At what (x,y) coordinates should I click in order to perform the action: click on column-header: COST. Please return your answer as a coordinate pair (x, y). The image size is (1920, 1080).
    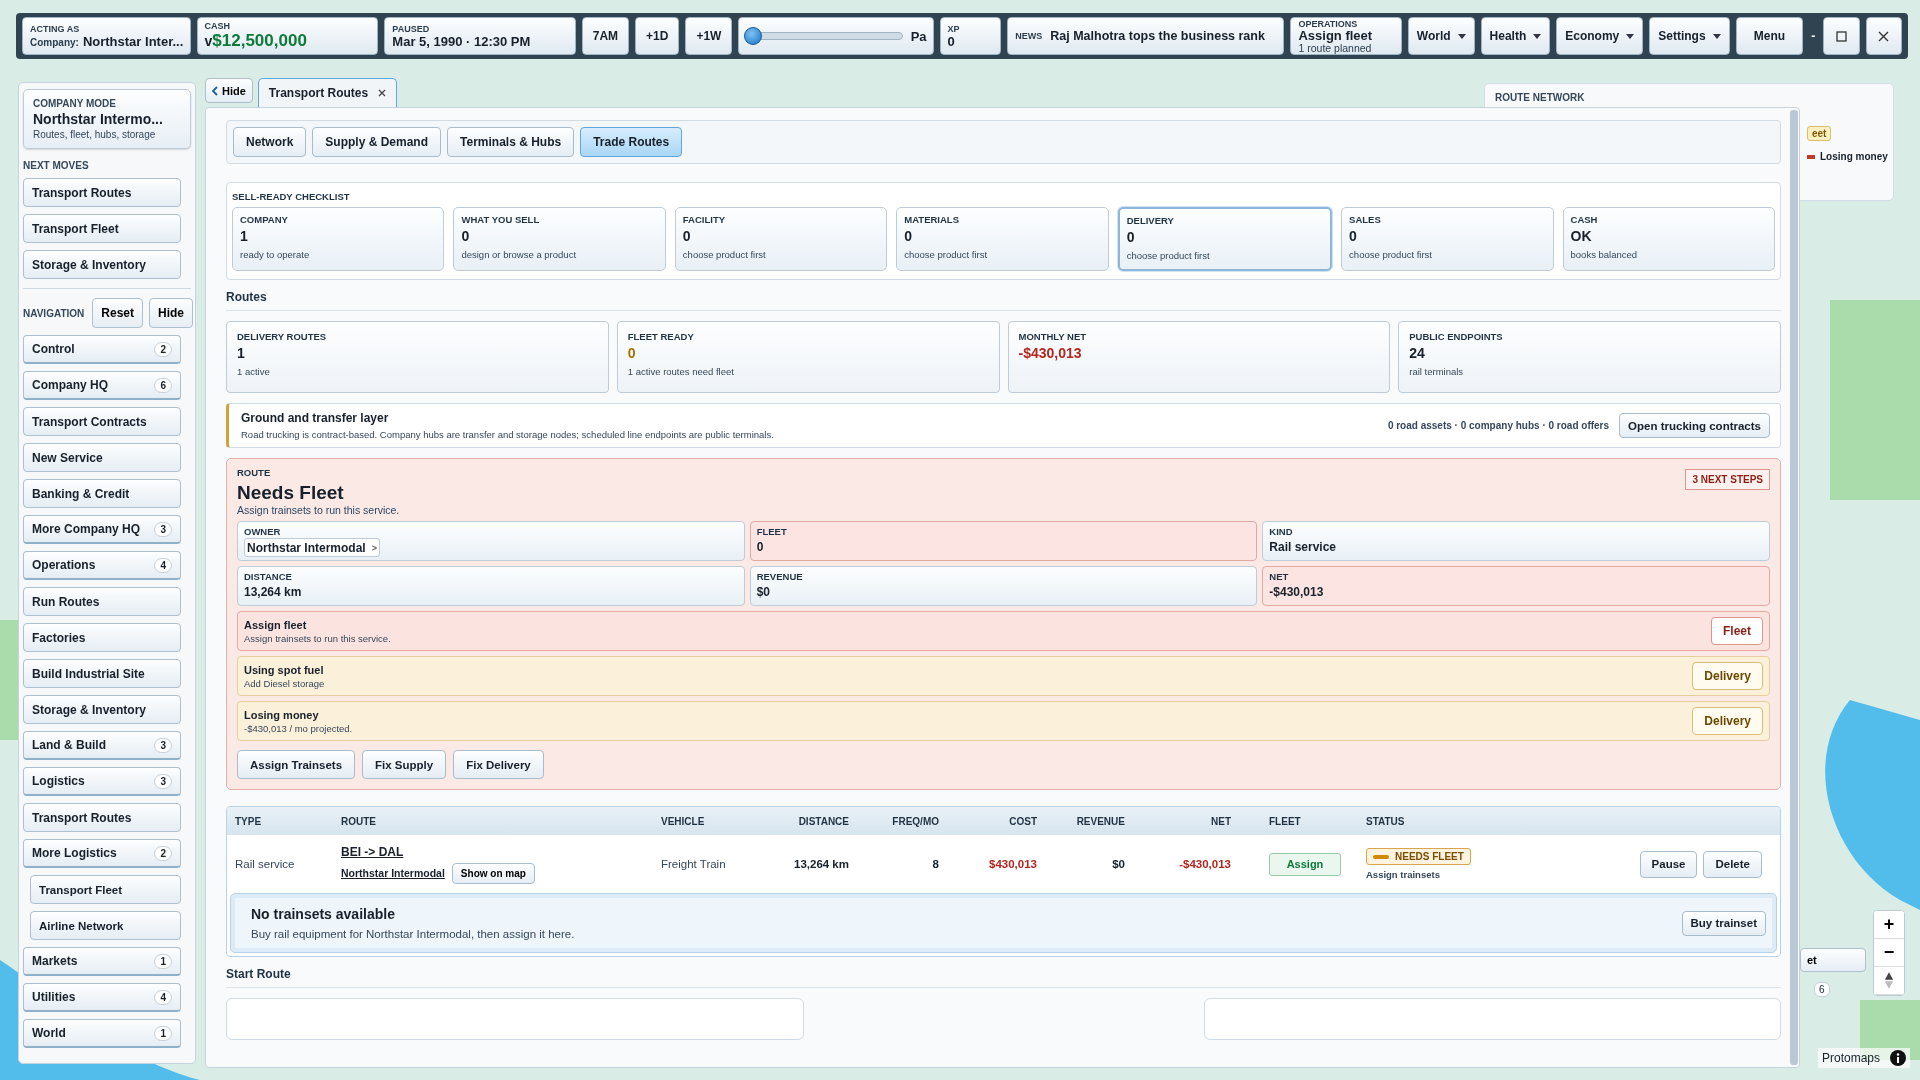
    Looking at the image, I should click on (1023, 821).